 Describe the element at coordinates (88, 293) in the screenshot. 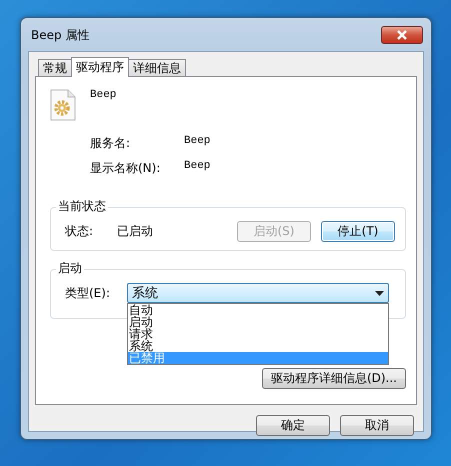

I see `type-label: 类型(E):` at that location.